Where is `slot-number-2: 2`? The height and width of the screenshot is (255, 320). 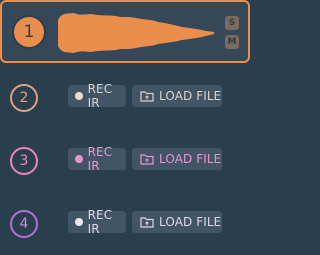 slot-number-2: 2 is located at coordinates (24, 98).